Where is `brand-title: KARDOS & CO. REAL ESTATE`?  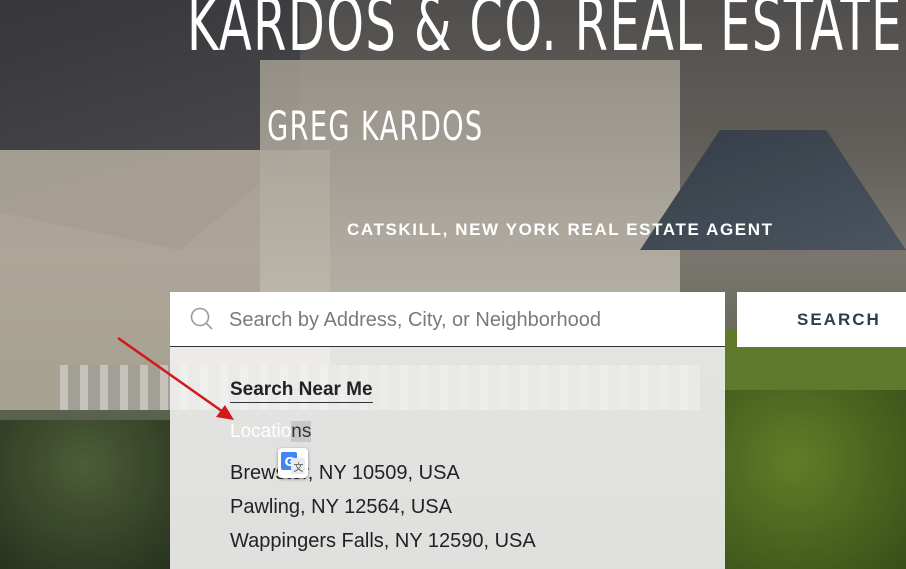
brand-title: KARDOS & CO. REAL ESTATE is located at coordinates (545, 34).